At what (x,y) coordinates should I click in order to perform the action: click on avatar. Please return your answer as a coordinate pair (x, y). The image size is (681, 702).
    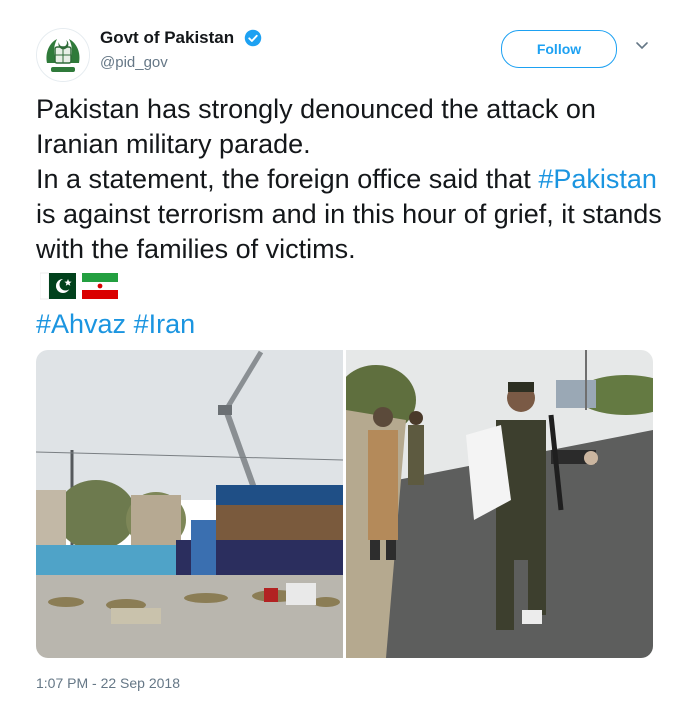
    Looking at the image, I should click on (63, 55).